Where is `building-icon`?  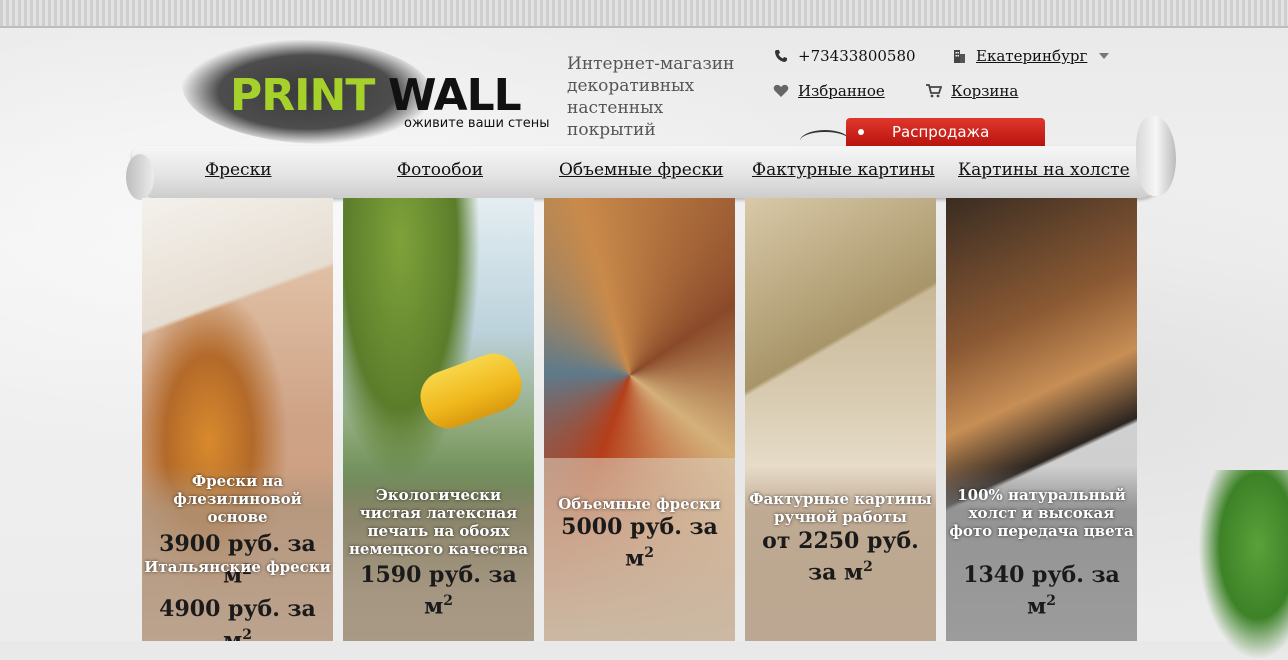
building-icon is located at coordinates (959, 56).